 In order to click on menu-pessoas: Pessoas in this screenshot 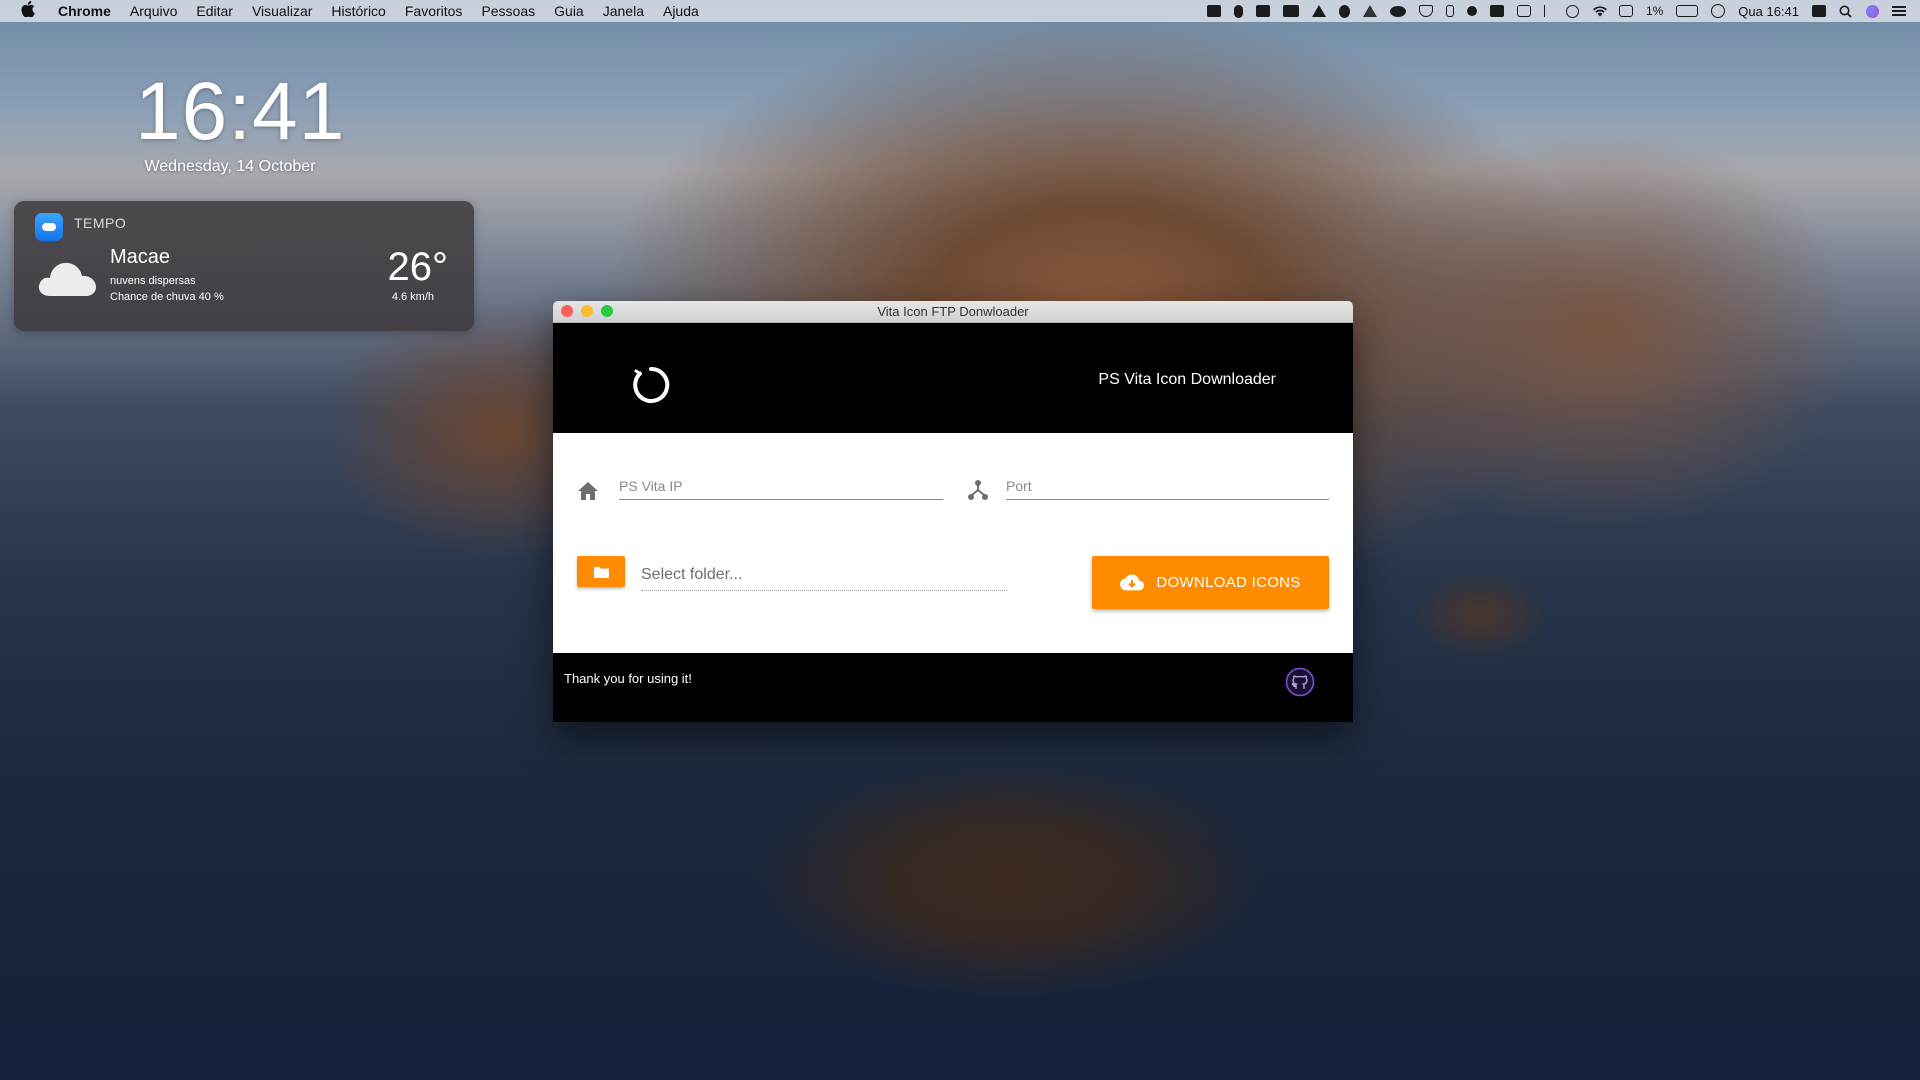, I will do `click(508, 11)`.